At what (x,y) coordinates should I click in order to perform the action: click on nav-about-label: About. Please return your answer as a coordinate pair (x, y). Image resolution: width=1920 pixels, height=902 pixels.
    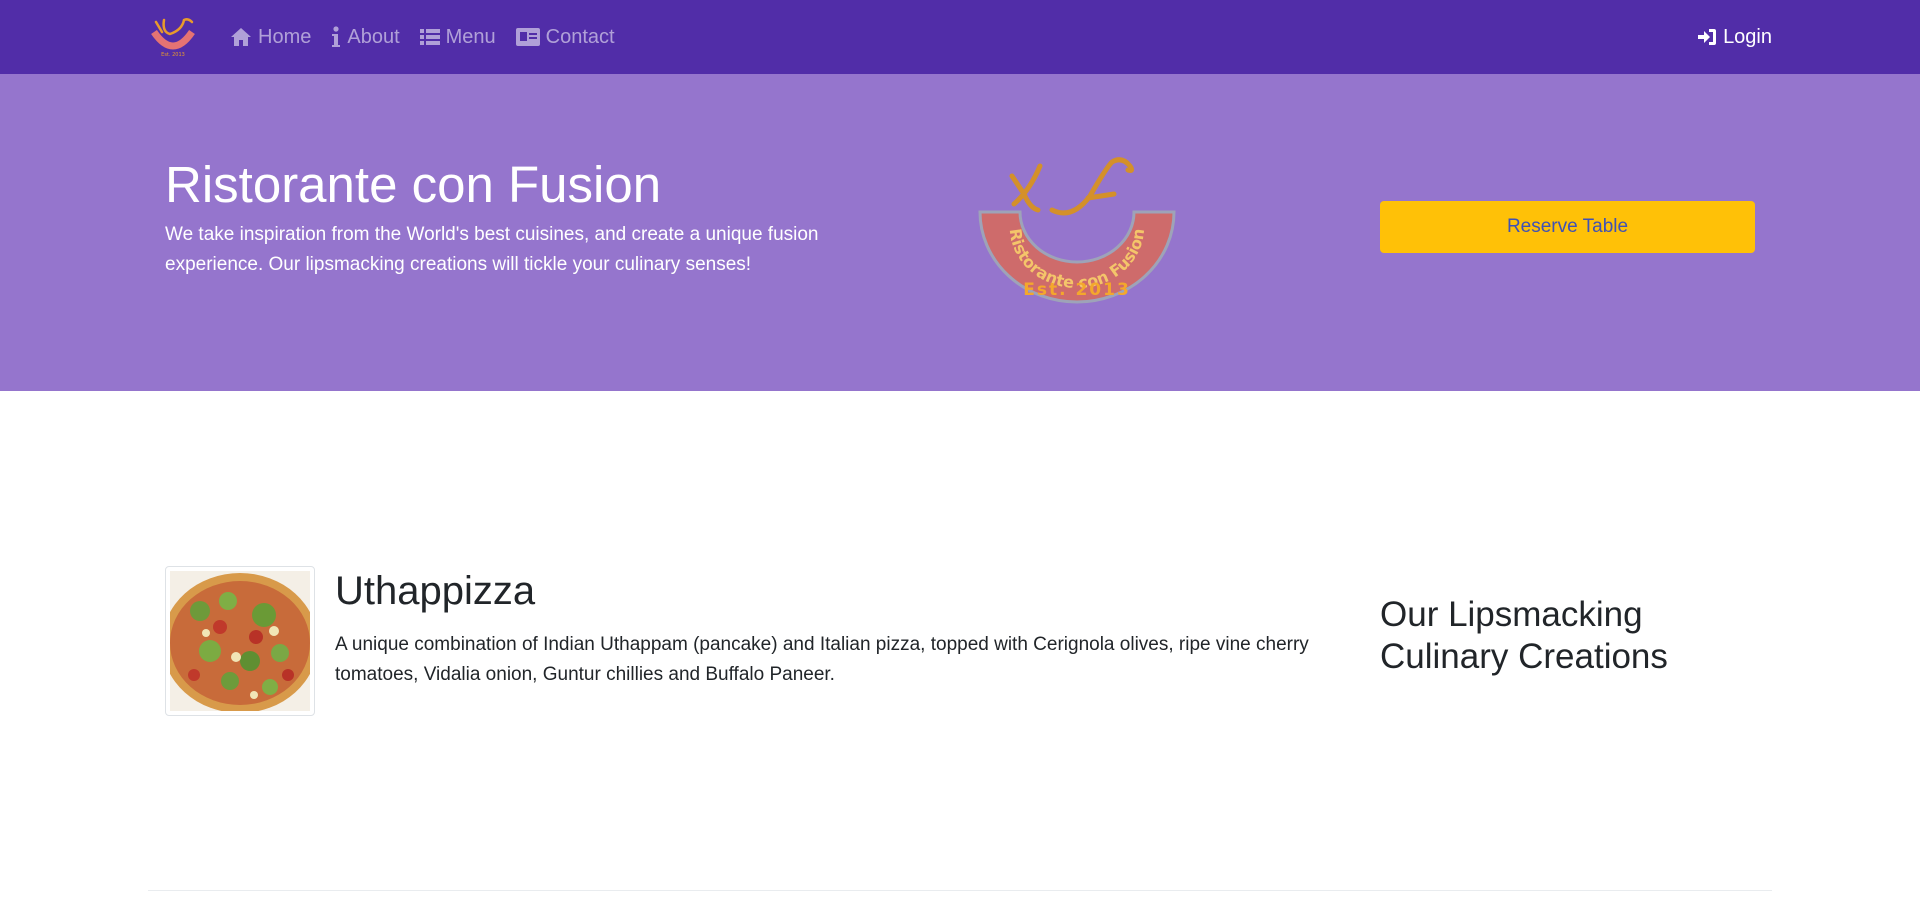
    Looking at the image, I should click on (373, 36).